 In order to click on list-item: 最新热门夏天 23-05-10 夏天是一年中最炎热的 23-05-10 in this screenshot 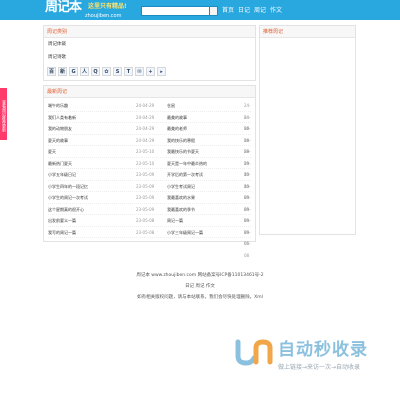, I will do `click(149, 173)`.